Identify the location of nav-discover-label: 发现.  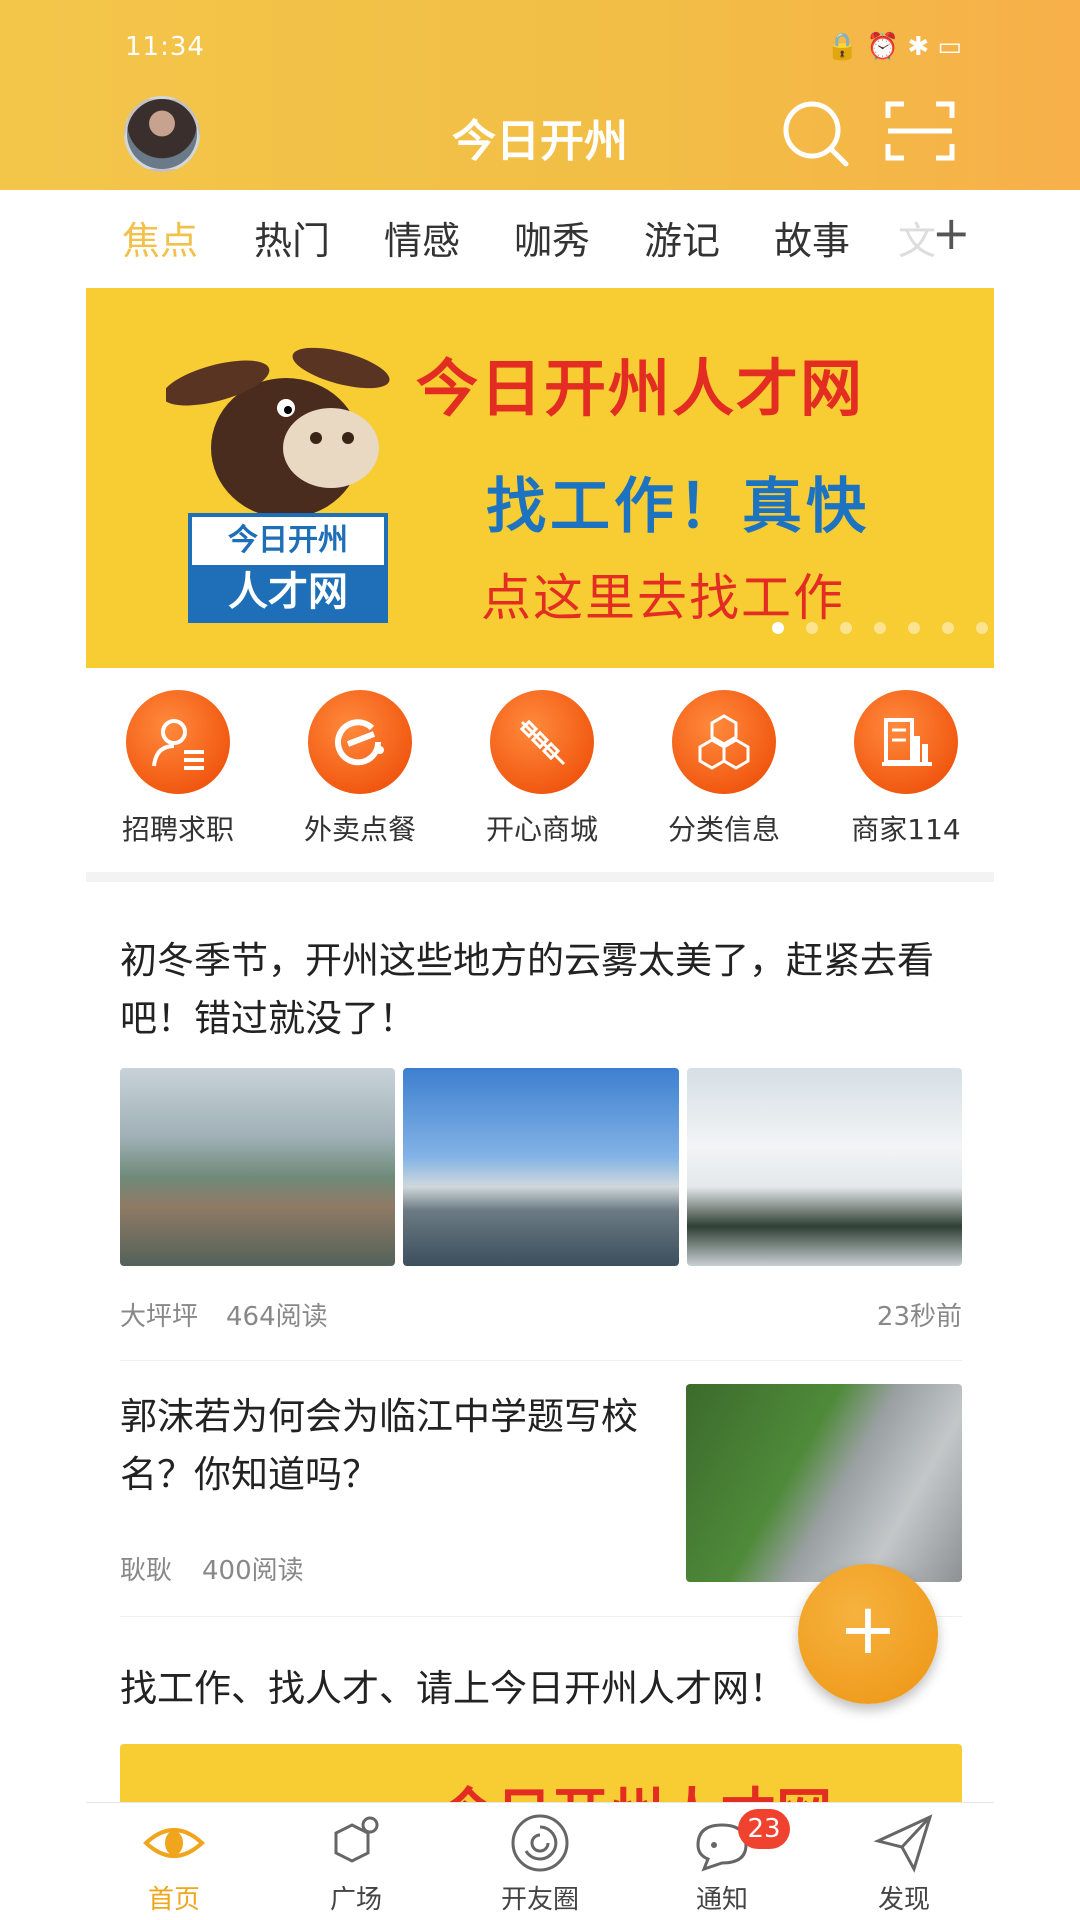
(903, 1900).